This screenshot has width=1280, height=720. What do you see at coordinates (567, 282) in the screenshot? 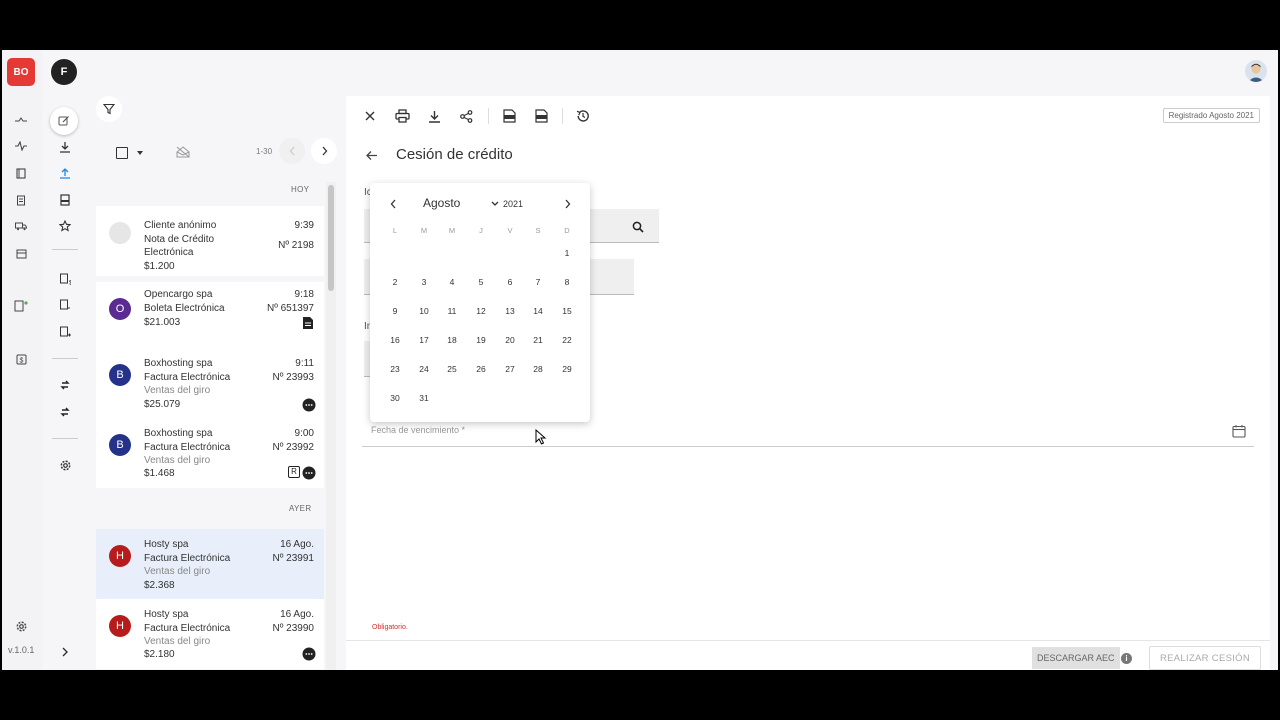
I see `calendar-day: 8` at bounding box center [567, 282].